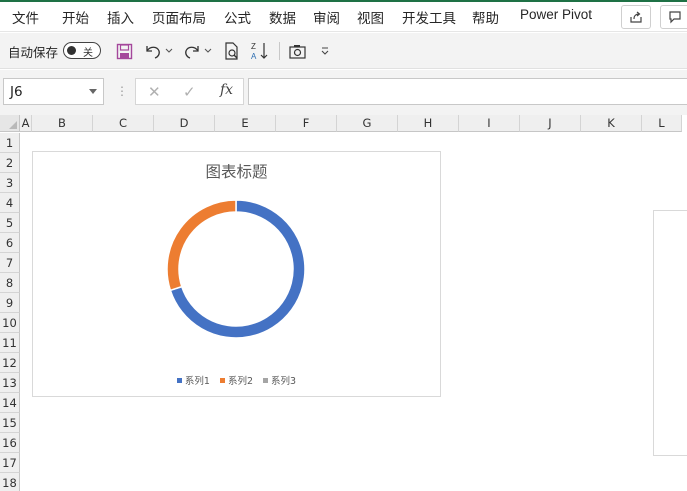  Describe the element at coordinates (10, 203) in the screenshot. I see `row-header-4: 4` at that location.